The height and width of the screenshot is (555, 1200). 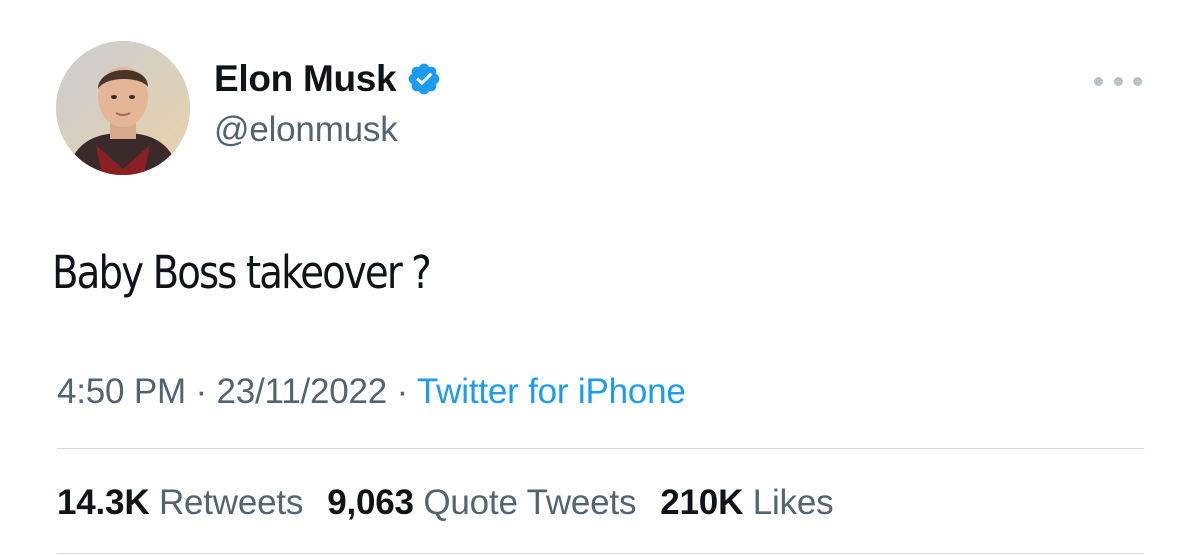 I want to click on likes-count: 210K, so click(x=702, y=502).